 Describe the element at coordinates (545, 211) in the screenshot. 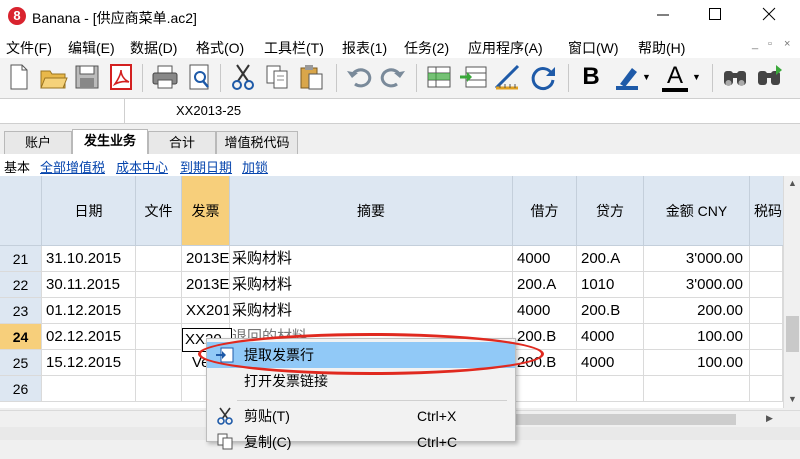

I see `header-debit: 借方` at that location.